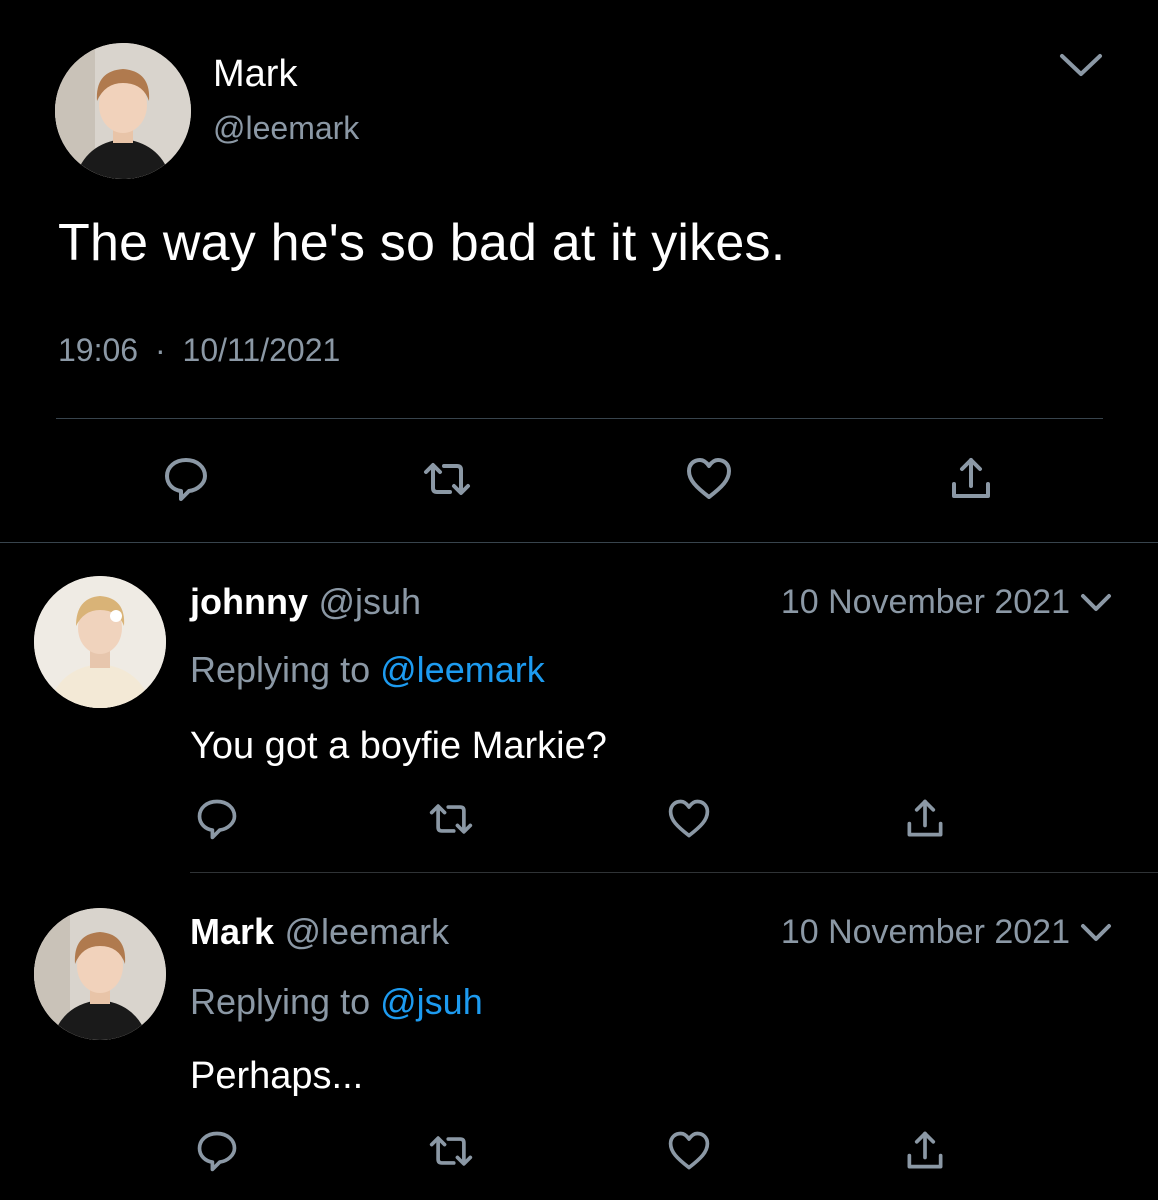 The height and width of the screenshot is (1200, 1158). I want to click on tweet-text: You got a boyfie Markie?, so click(398, 746).